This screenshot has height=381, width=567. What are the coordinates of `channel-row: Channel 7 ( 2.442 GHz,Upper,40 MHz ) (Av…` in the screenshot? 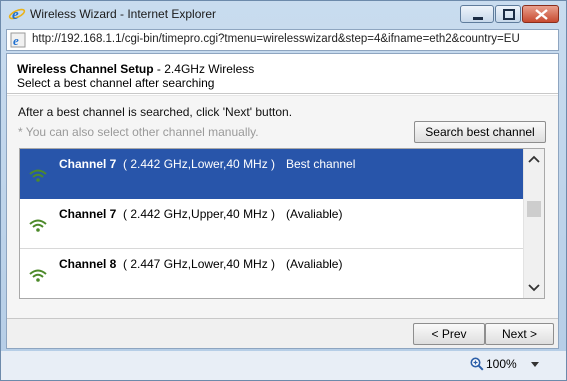 It's located at (271, 224).